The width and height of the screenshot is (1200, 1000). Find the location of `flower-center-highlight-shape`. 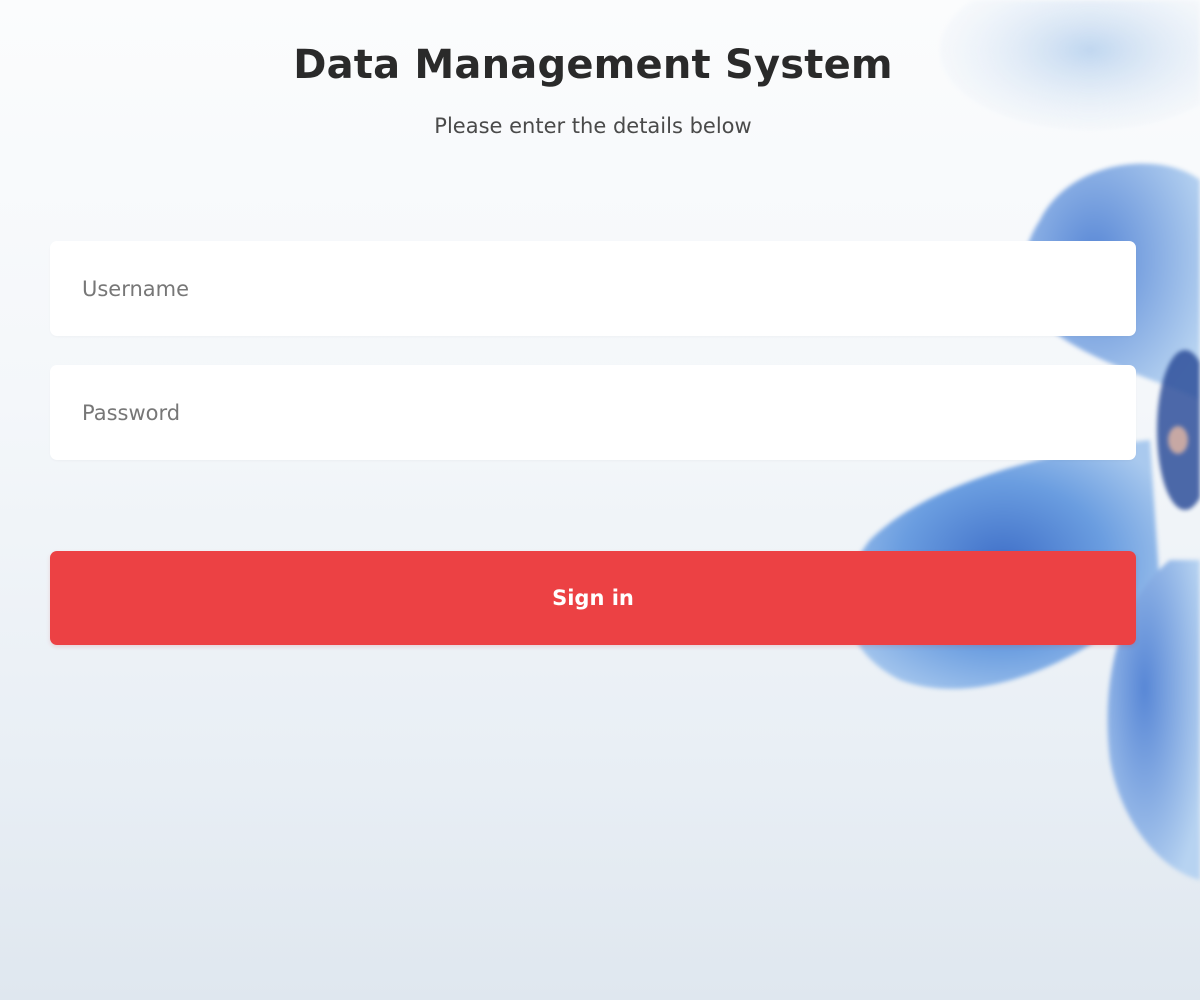

flower-center-highlight-shape is located at coordinates (1178, 440).